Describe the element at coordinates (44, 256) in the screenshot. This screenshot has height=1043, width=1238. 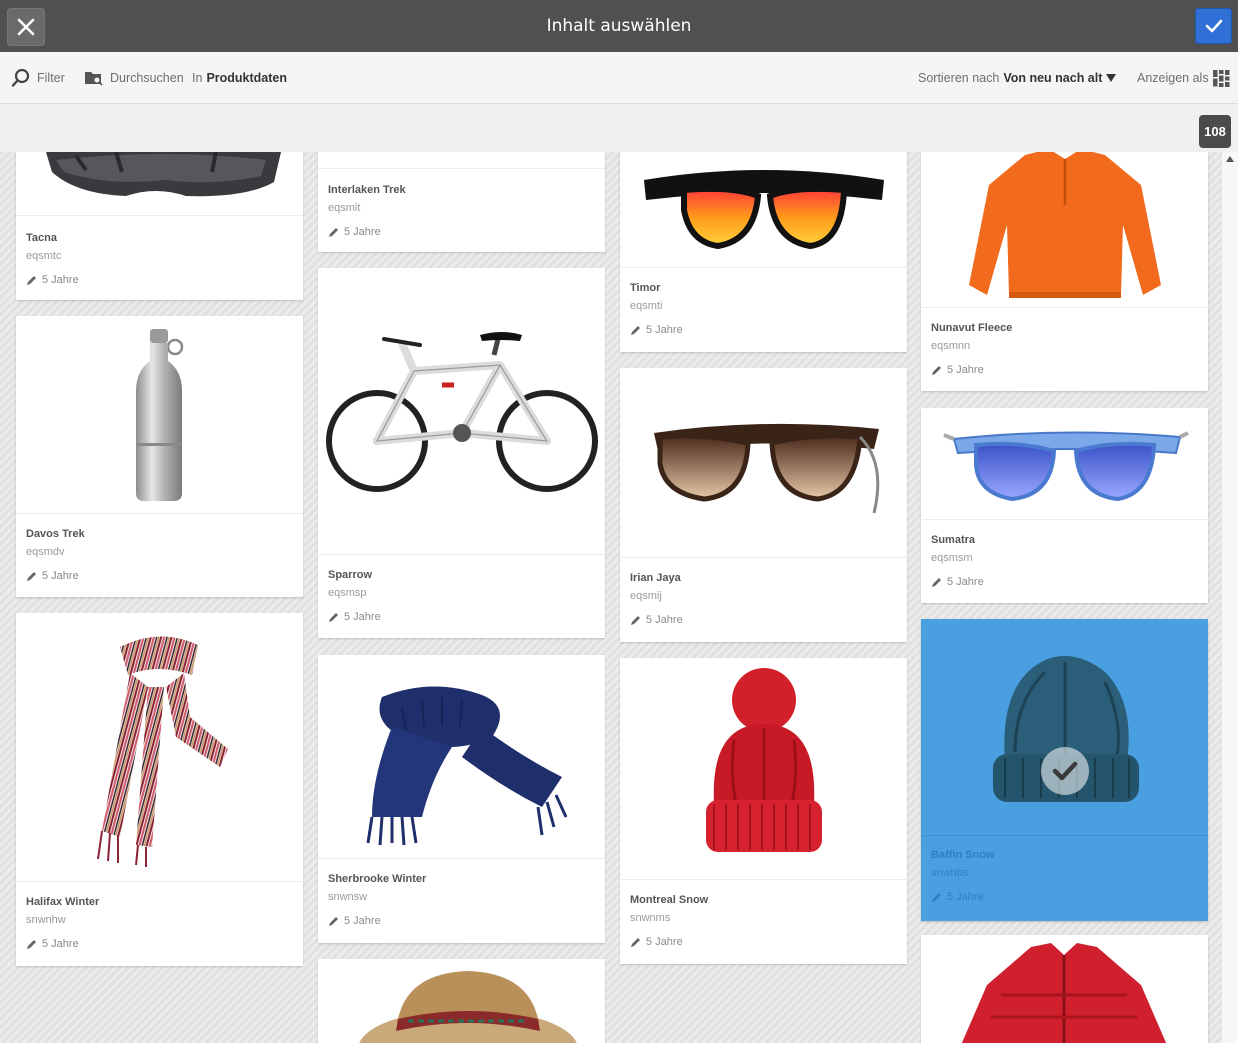
I see `card-sku: eqsmtc` at that location.